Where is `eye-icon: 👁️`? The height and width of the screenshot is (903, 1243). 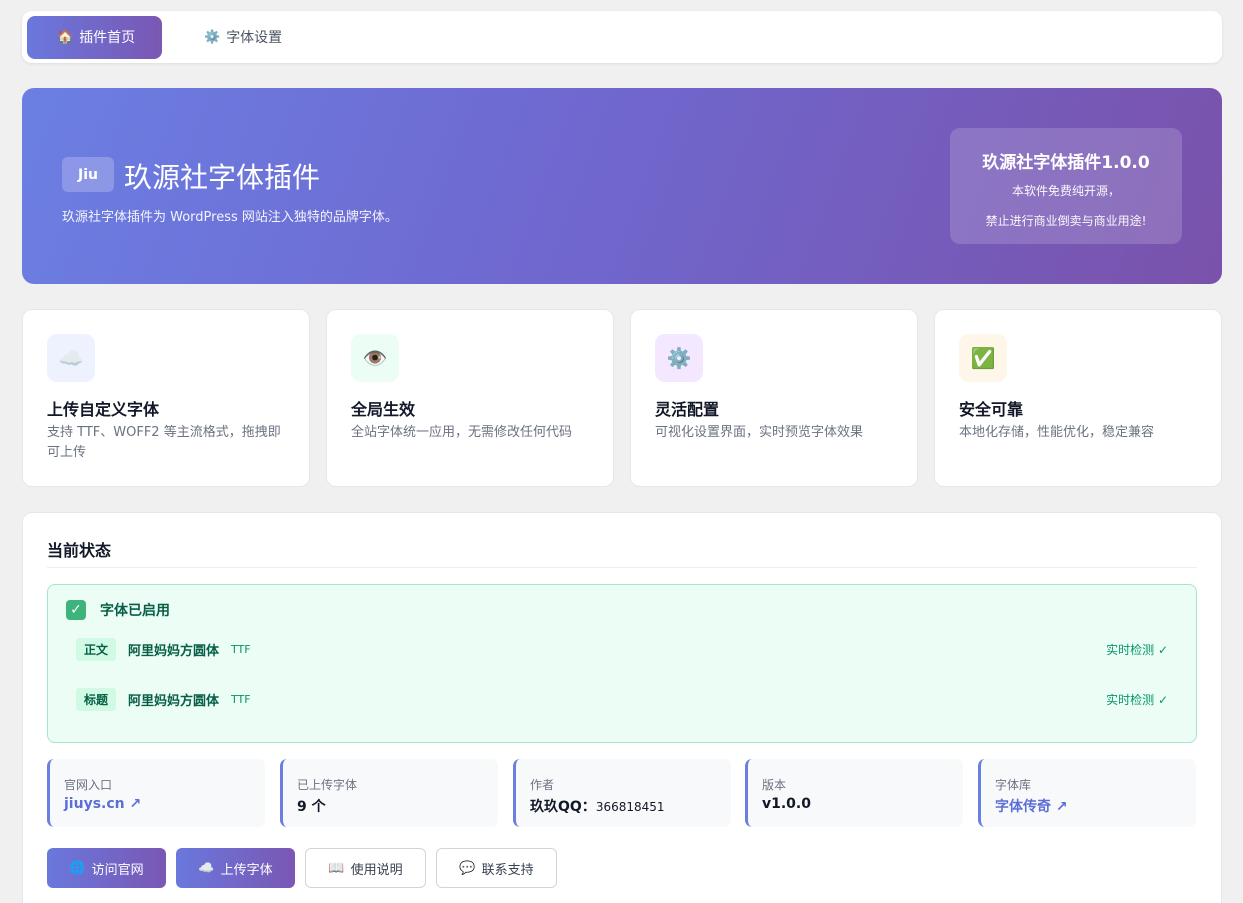
eye-icon: 👁️ is located at coordinates (375, 358).